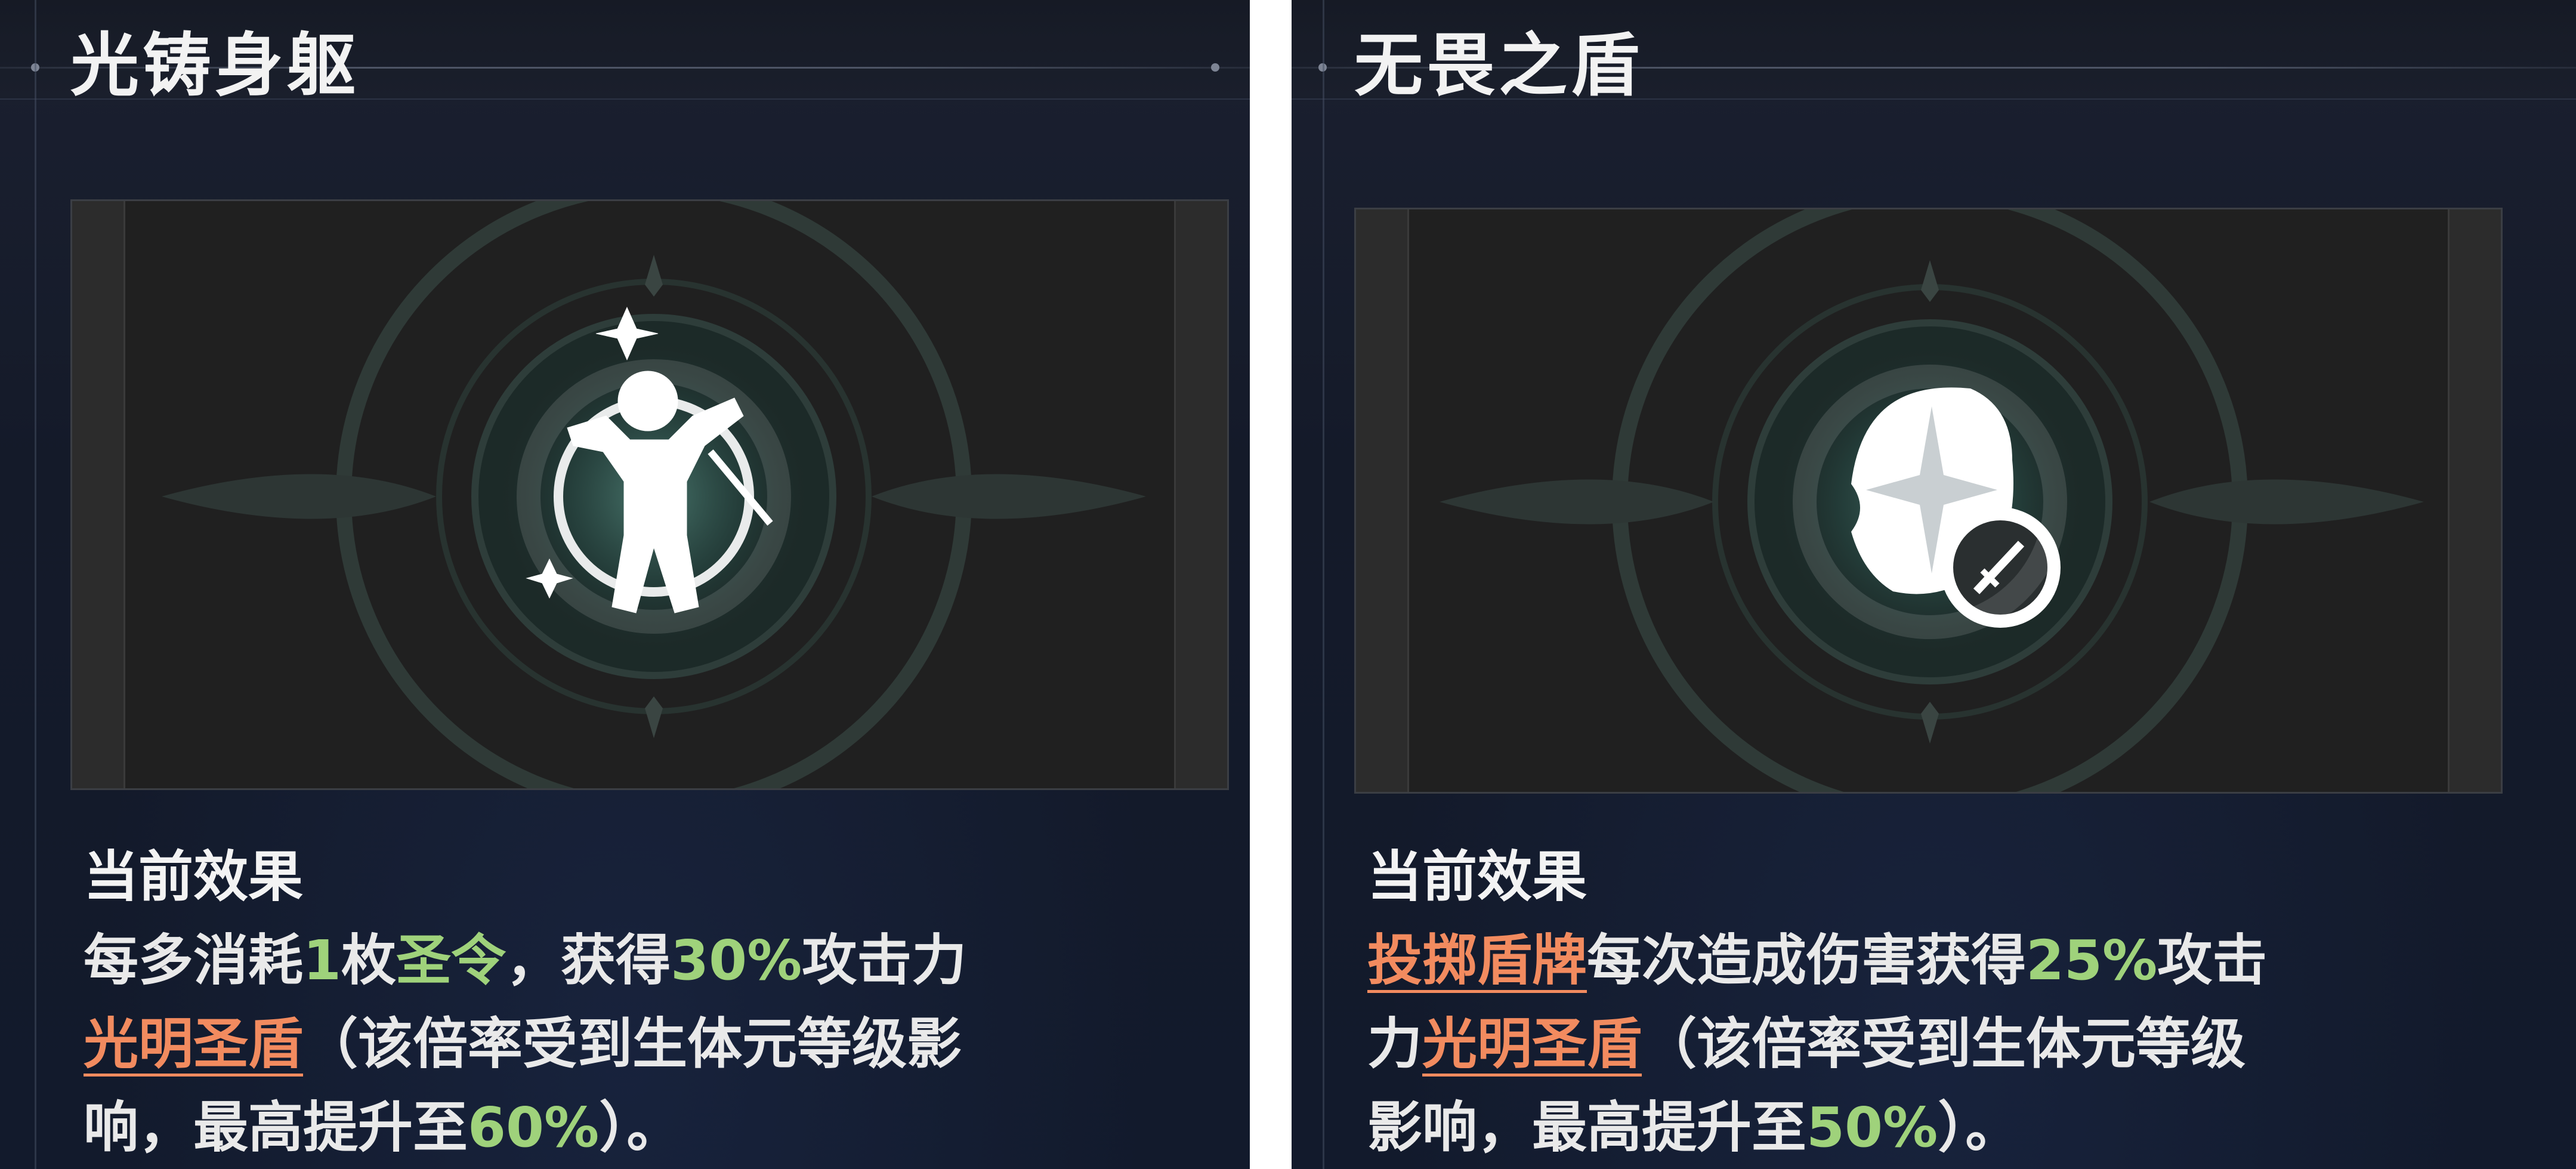 Image resolution: width=2576 pixels, height=1169 pixels. Describe the element at coordinates (215, 66) in the screenshot. I see `card-title: 光铸身躯` at that location.